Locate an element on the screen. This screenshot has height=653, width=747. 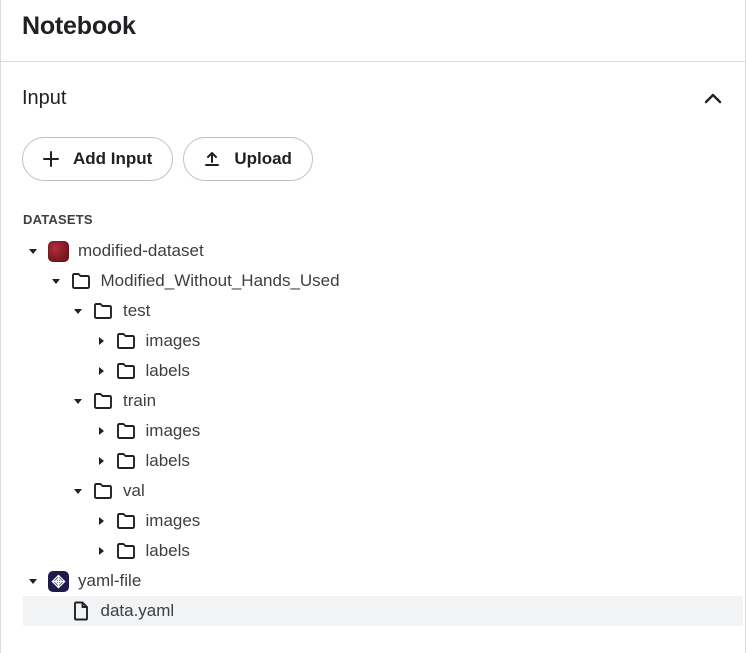
tree-item-label: test is located at coordinates (137, 310).